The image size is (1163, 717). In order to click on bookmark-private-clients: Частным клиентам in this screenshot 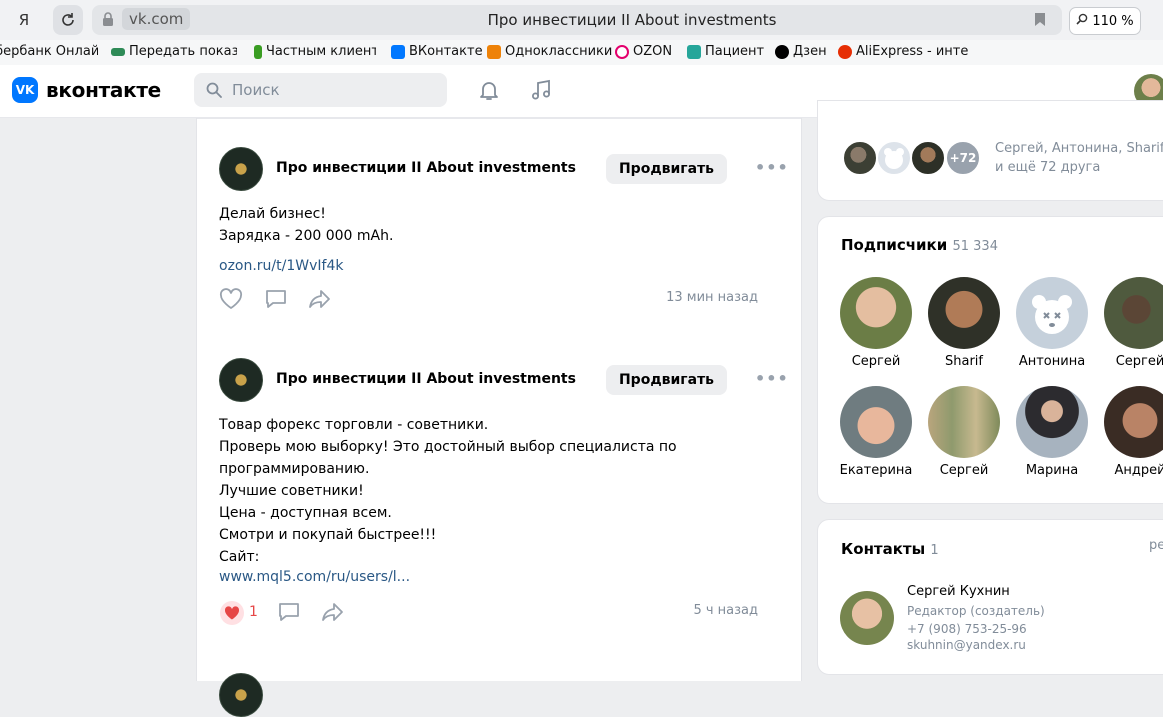, I will do `click(315, 51)`.